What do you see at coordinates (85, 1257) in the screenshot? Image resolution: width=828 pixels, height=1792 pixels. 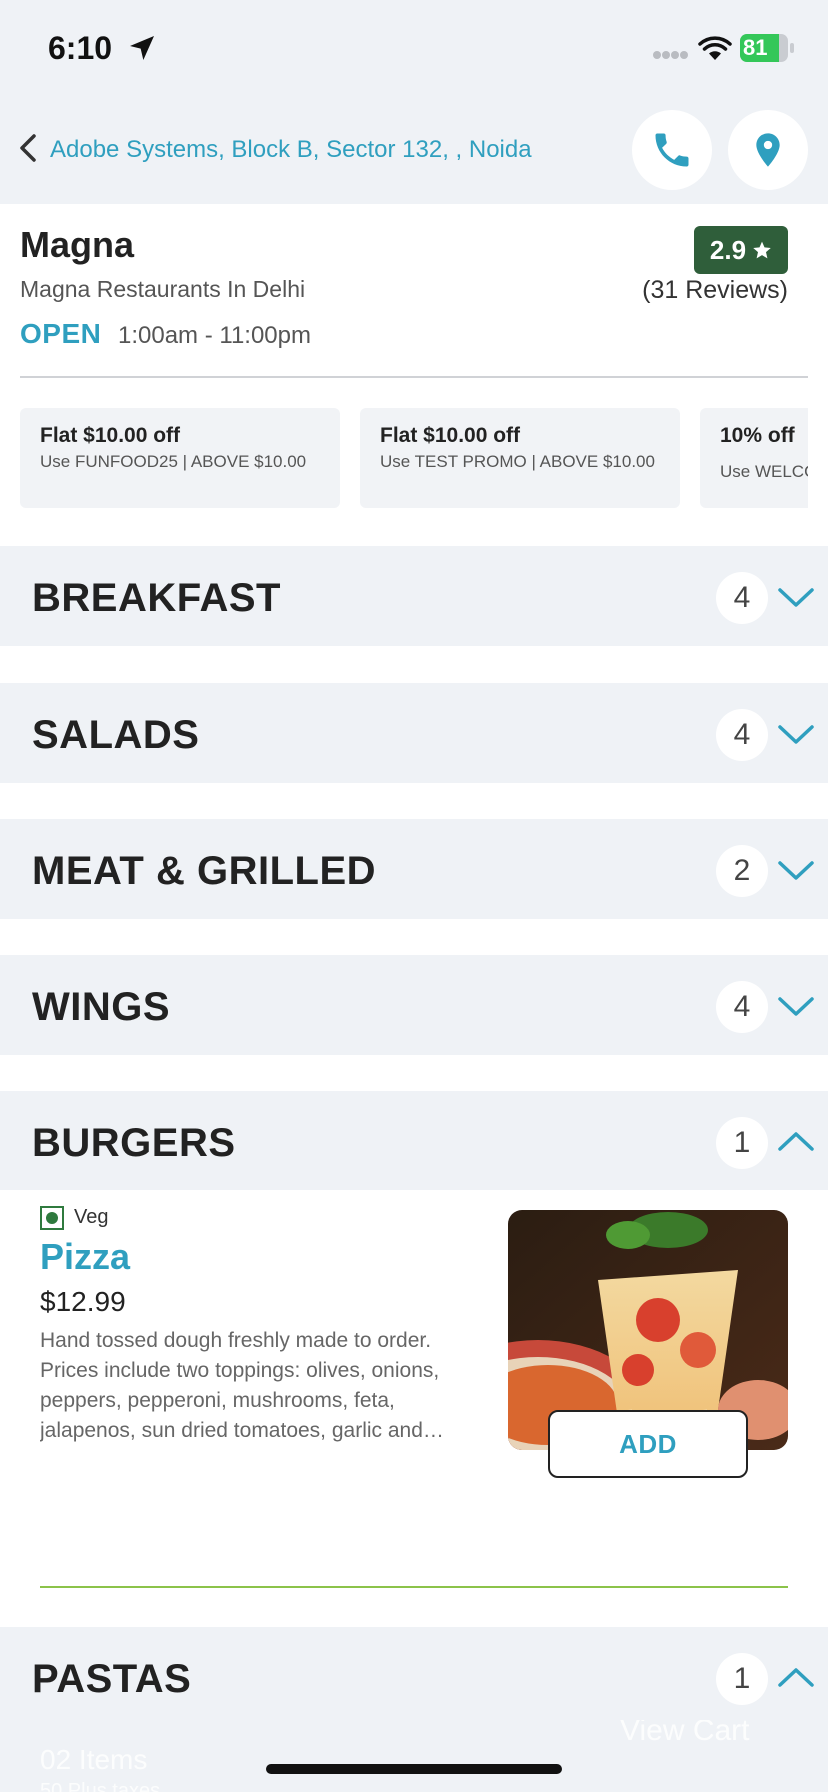 I see `item-name: Pizza` at bounding box center [85, 1257].